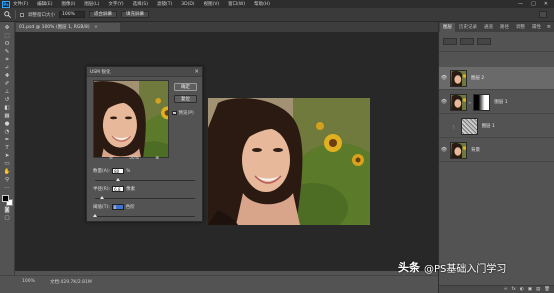 The height and width of the screenshot is (293, 554). Describe the element at coordinates (54, 27) in the screenshot. I see `document-tab-title: 01.psd @ 100% (图层 1, RGB/8)` at that location.